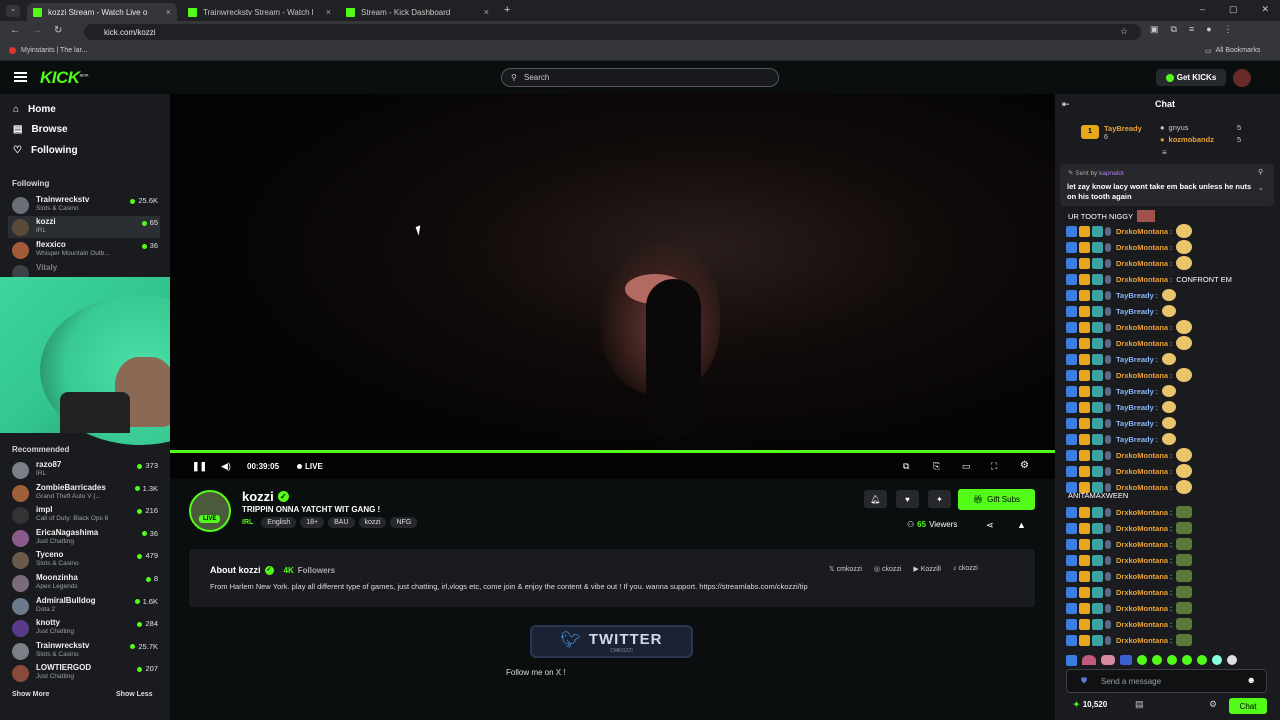 Image resolution: width=1280 pixels, height=720 pixels. I want to click on forward-icon: →, so click(37, 30).